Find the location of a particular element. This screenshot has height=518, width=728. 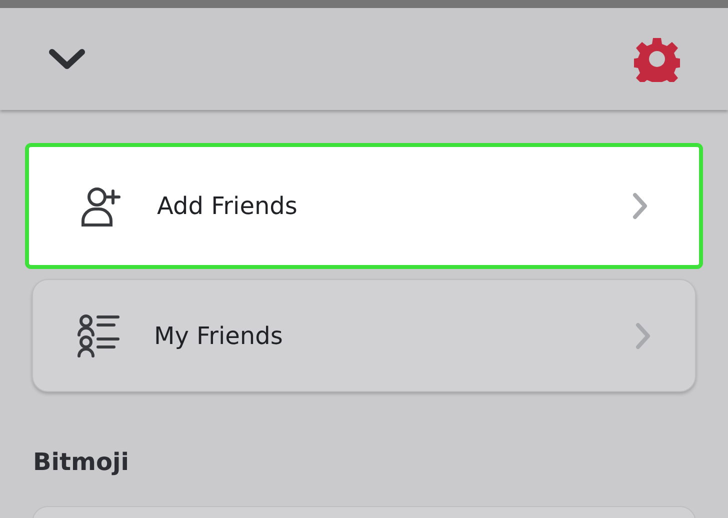

section-heading: Bitmoji is located at coordinates (81, 462).